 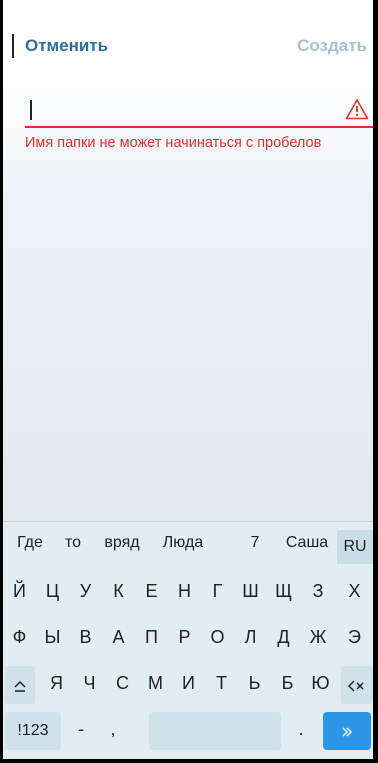 What do you see at coordinates (250, 591) in the screenshot?
I see `key: Ш` at bounding box center [250, 591].